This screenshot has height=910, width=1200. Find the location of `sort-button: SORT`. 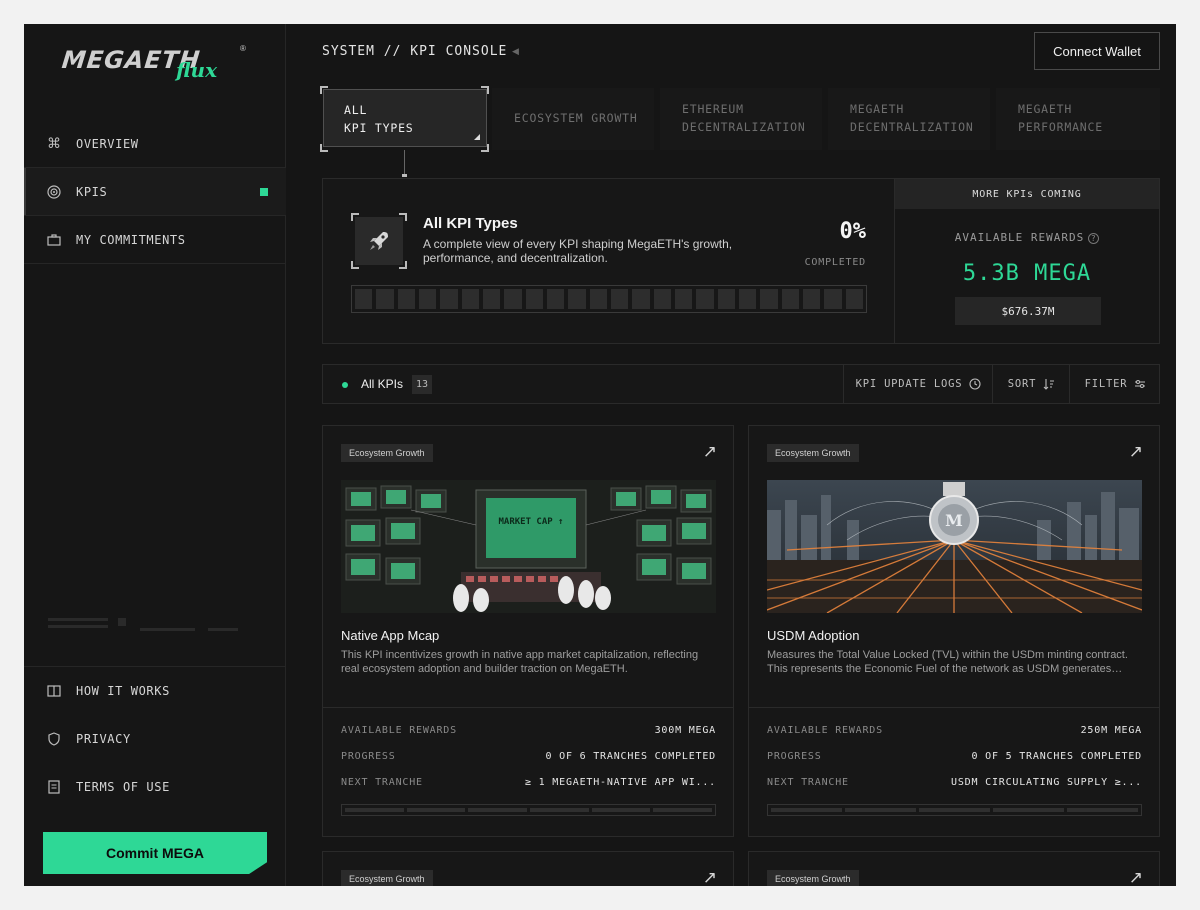

sort-button: SORT is located at coordinates (1031, 384).